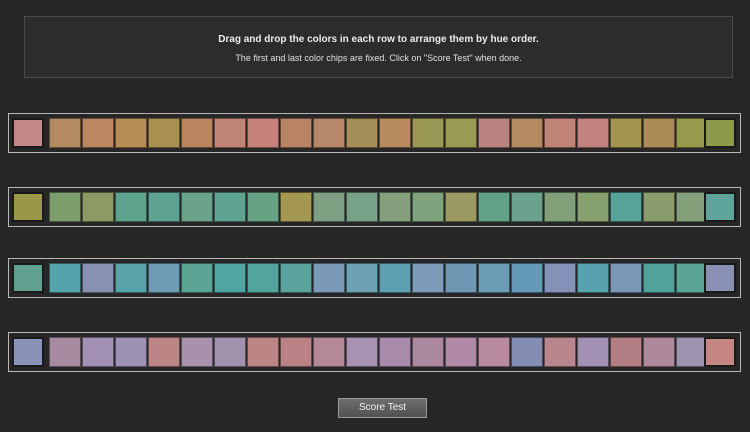  I want to click on score-test-button: Score Test, so click(382, 408).